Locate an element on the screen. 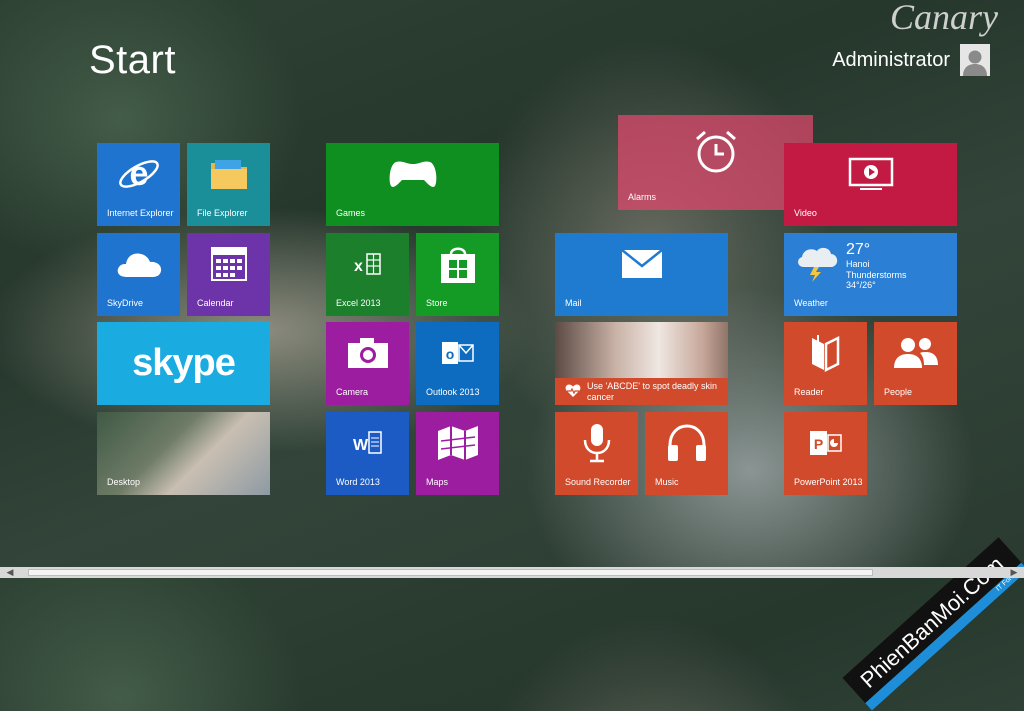 Image resolution: width=1024 pixels, height=711 pixels. tile-camera: Camera is located at coordinates (367, 363).